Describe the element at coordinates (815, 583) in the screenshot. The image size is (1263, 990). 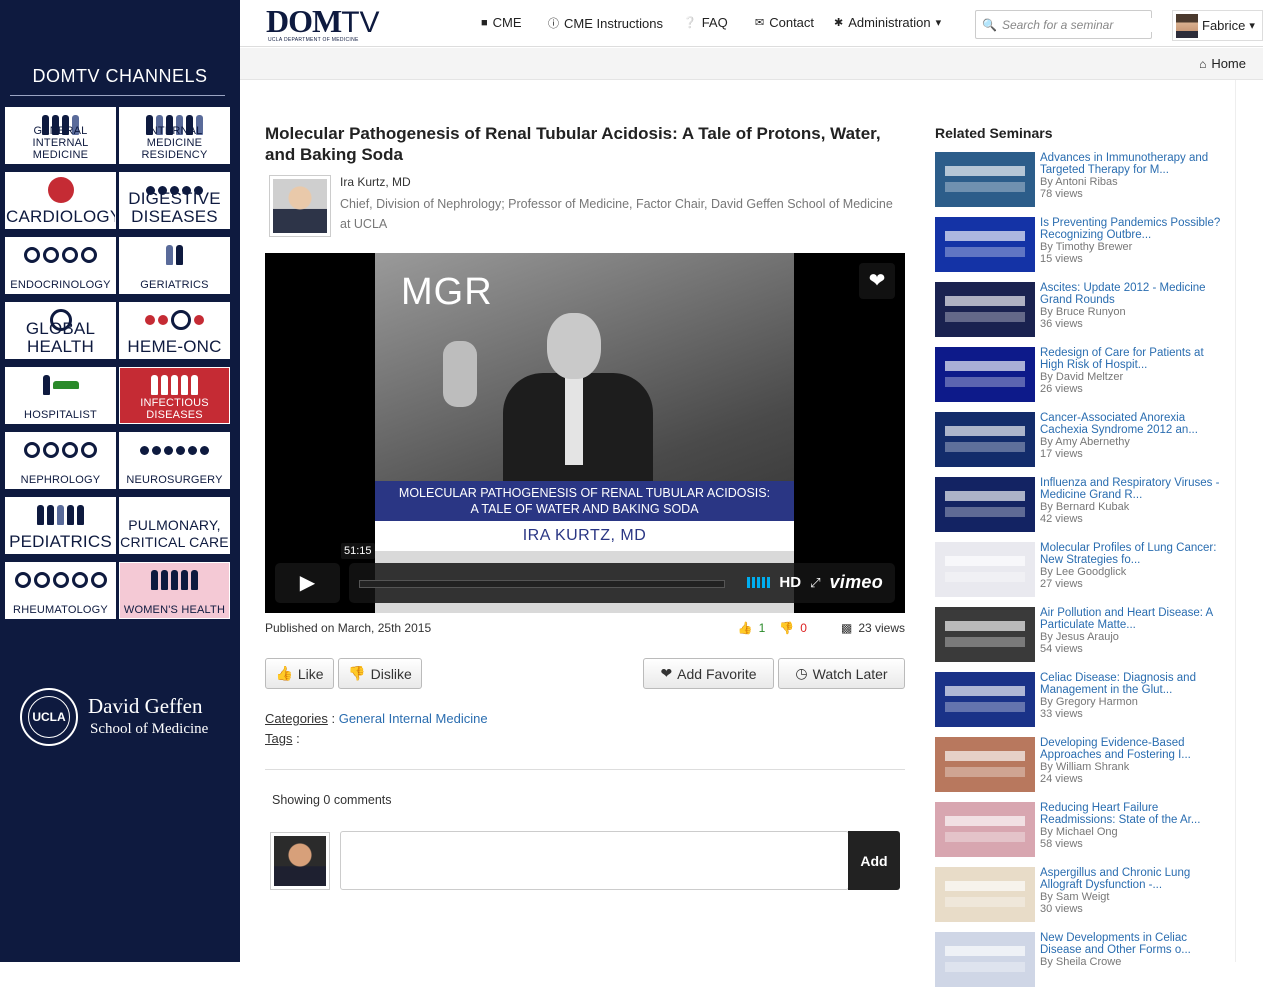
I see `fullscreen-icon: ⤢` at that location.